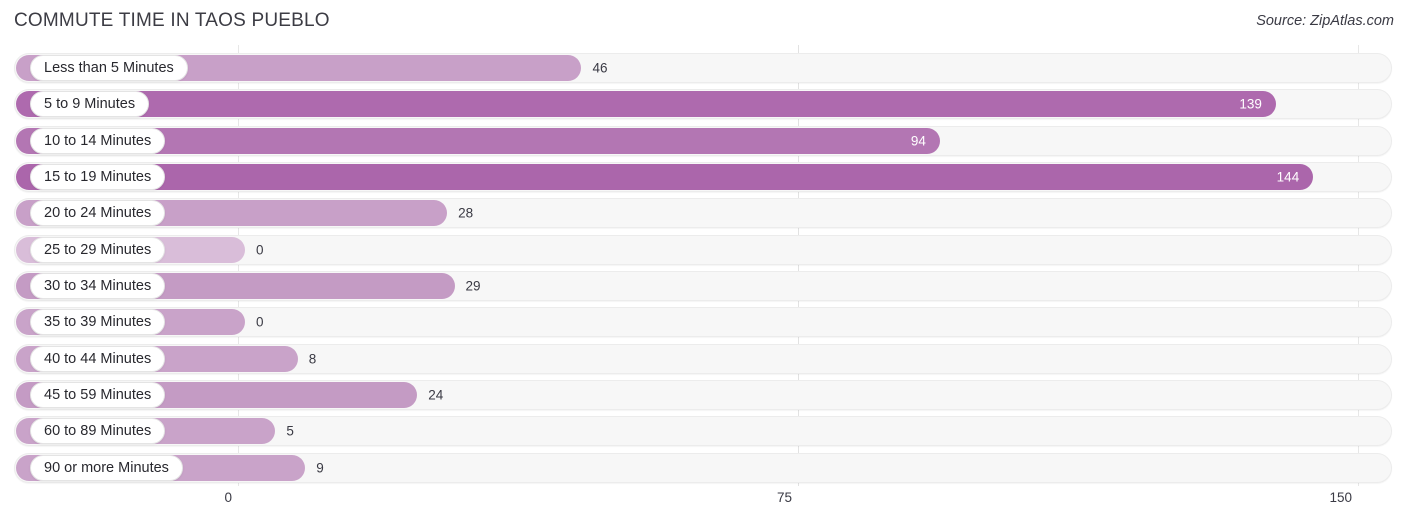  What do you see at coordinates (703, 140) in the screenshot?
I see `bar-row: 10 to 14 Minutes 94` at bounding box center [703, 140].